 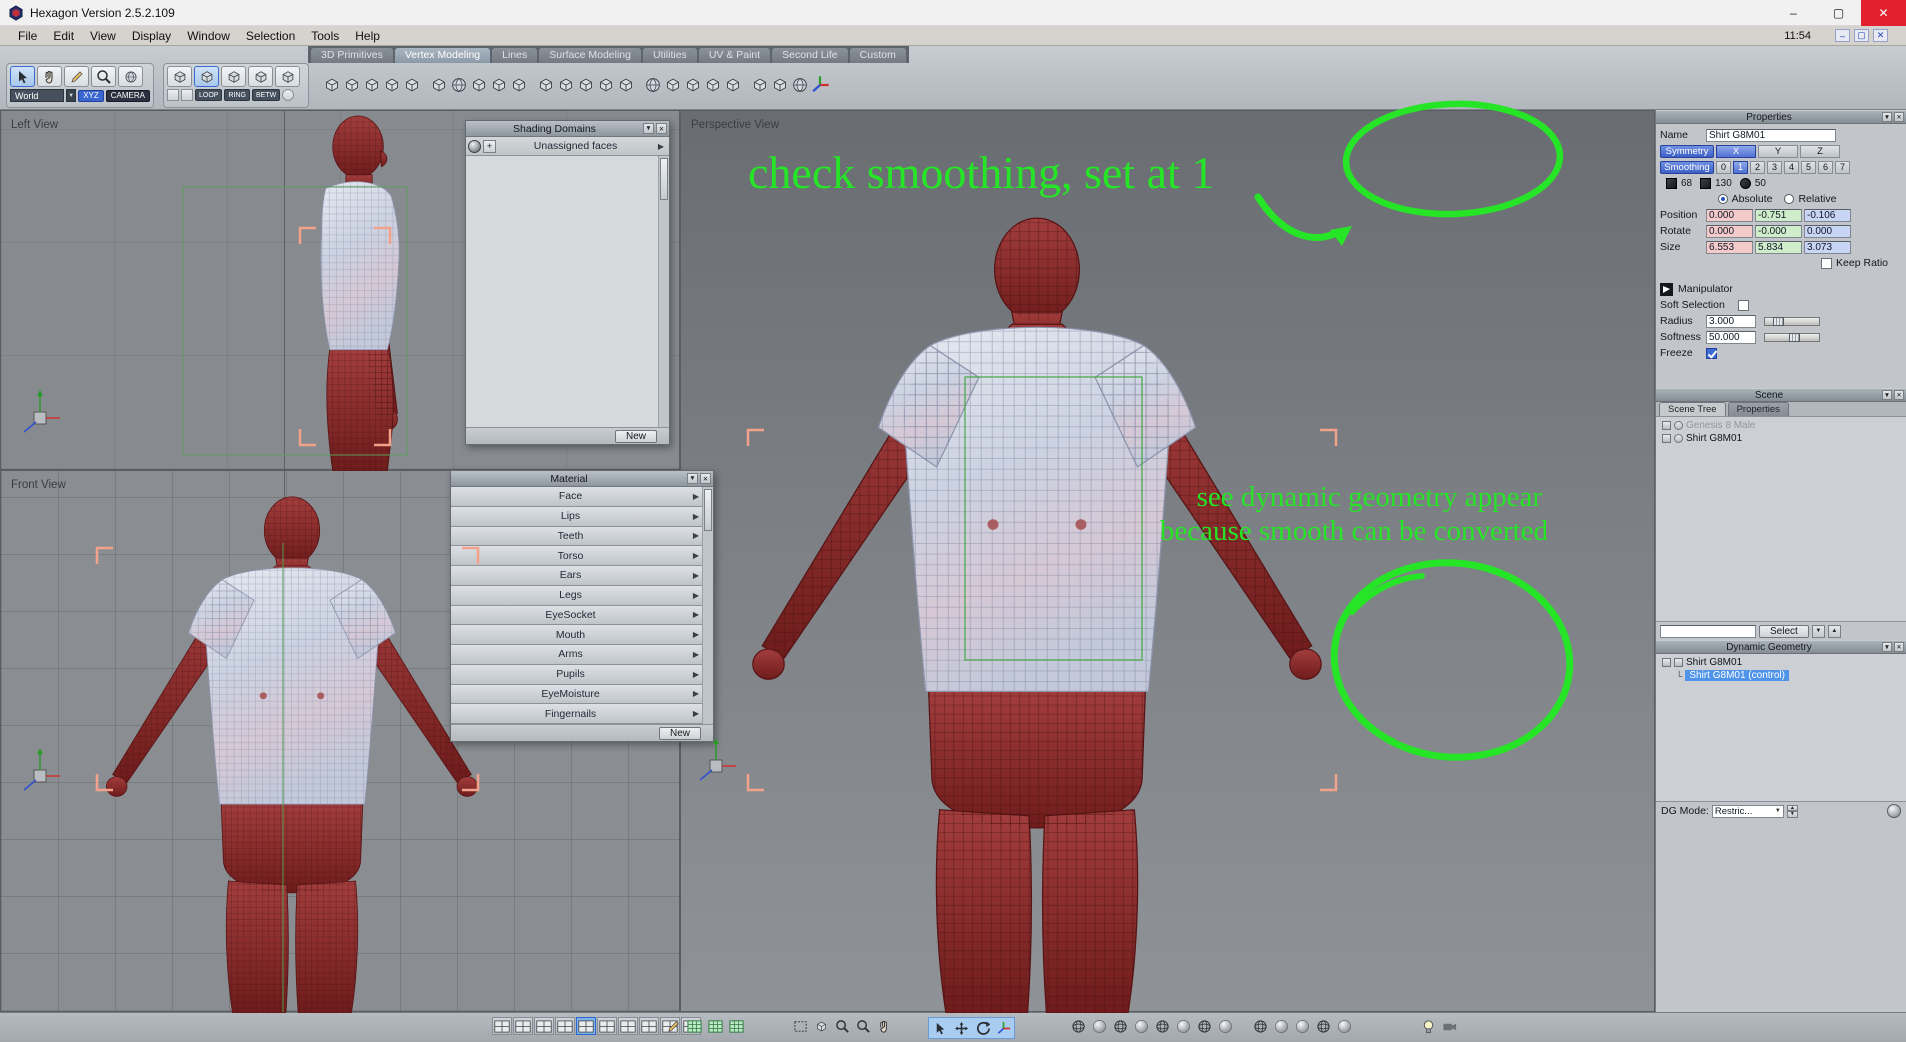 I want to click on light-icon, so click(x=1428, y=1026).